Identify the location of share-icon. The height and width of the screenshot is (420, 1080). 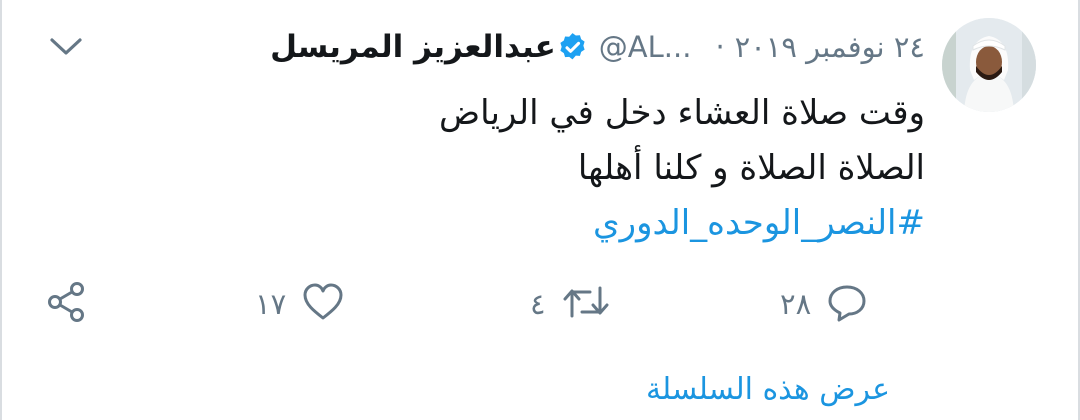
(67, 304).